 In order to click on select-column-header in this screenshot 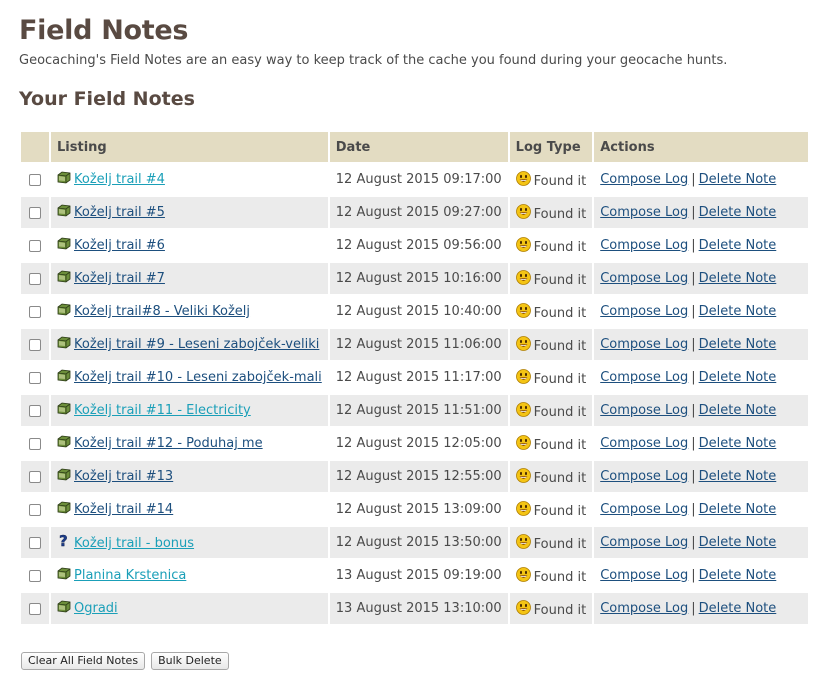, I will do `click(35, 147)`.